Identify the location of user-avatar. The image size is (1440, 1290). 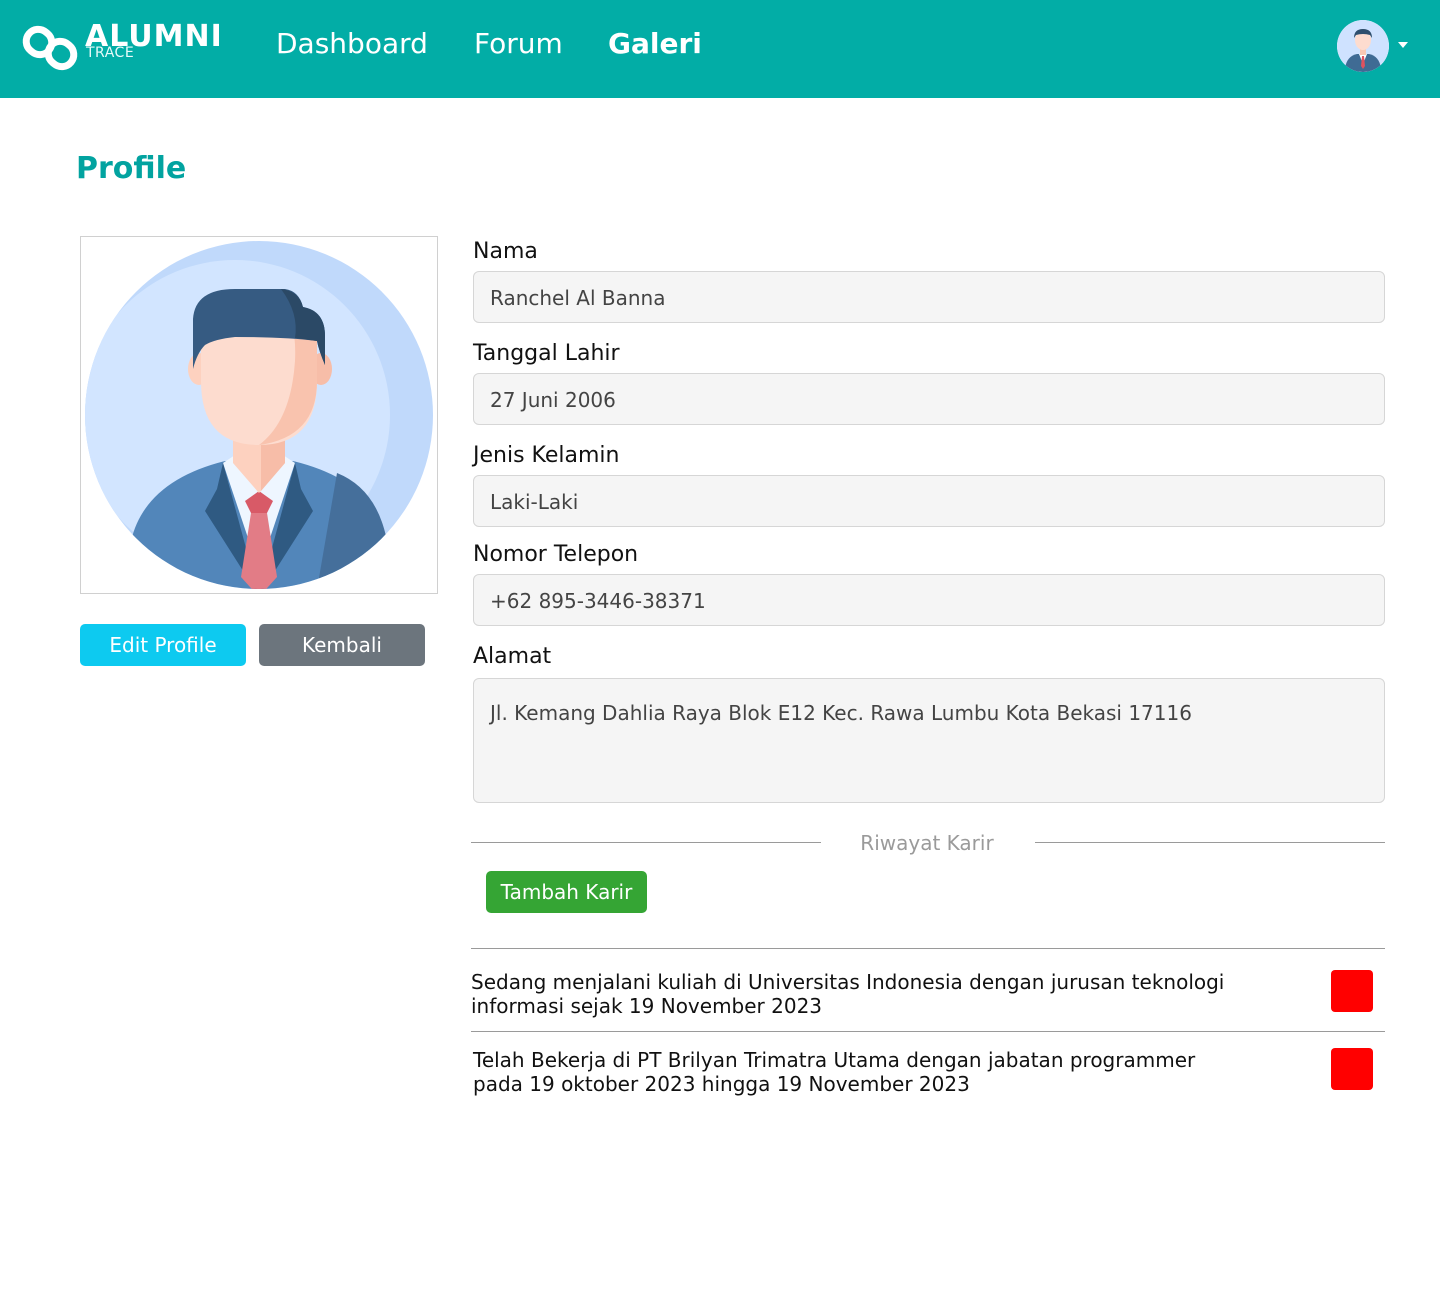
(1363, 46).